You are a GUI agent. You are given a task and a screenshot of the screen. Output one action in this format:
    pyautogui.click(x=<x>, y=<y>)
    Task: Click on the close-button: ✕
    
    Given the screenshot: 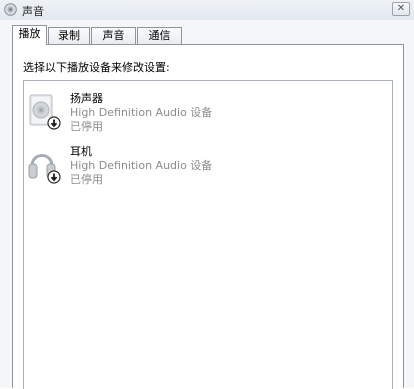 What is the action you would take?
    pyautogui.click(x=401, y=9)
    